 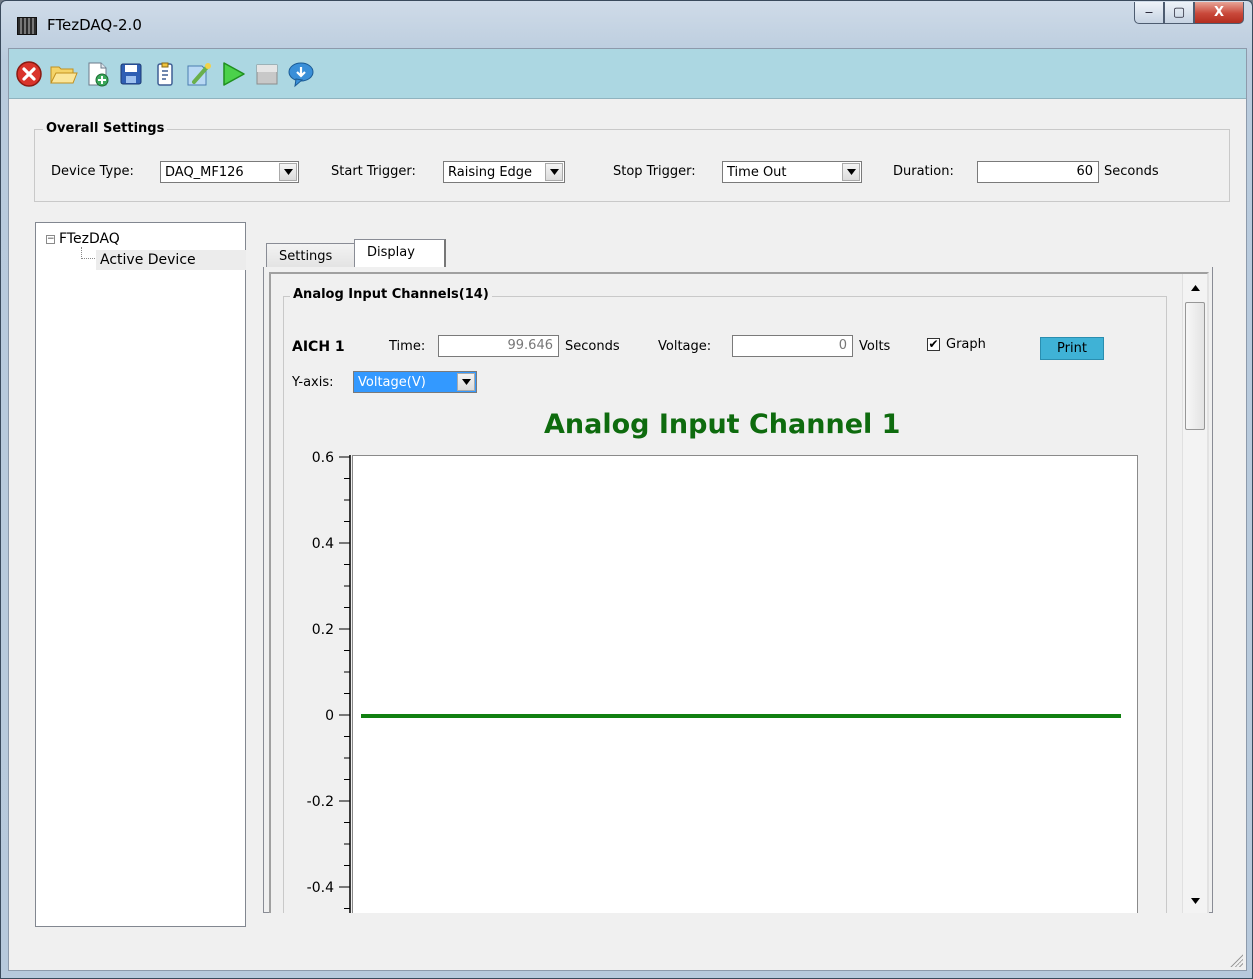 What do you see at coordinates (1038, 172) in the screenshot?
I see `duration-input: 60` at bounding box center [1038, 172].